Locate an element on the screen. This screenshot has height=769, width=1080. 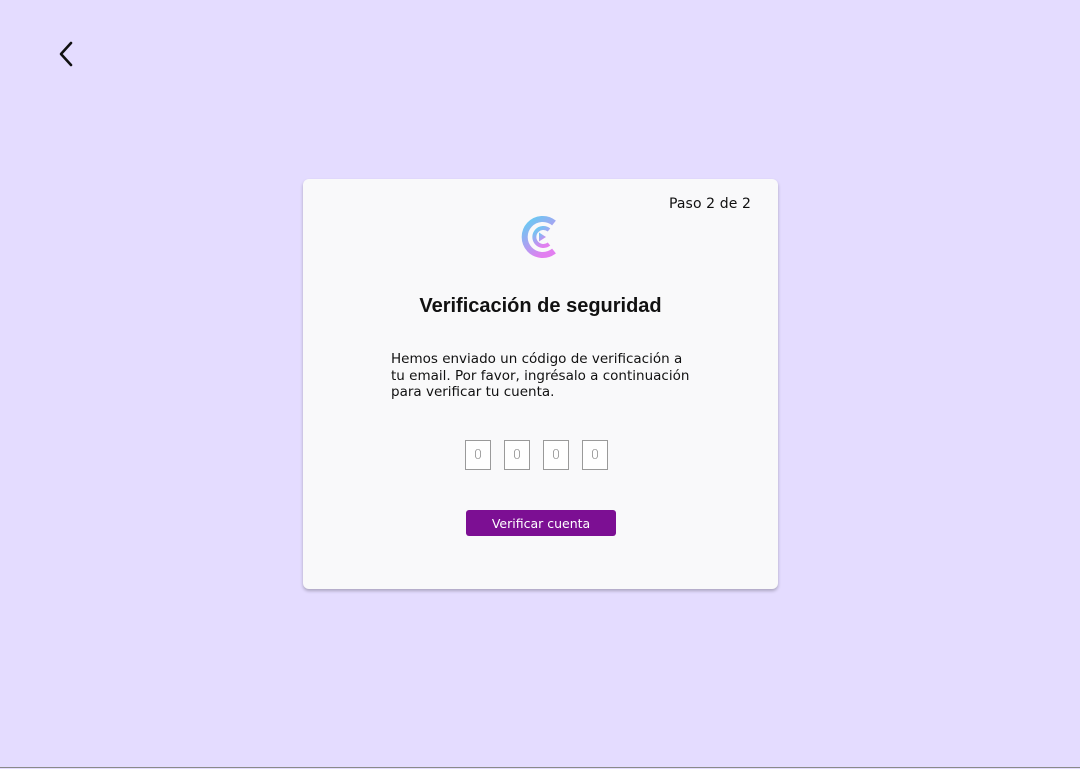
code-digit-input-3: 0 is located at coordinates (556, 455).